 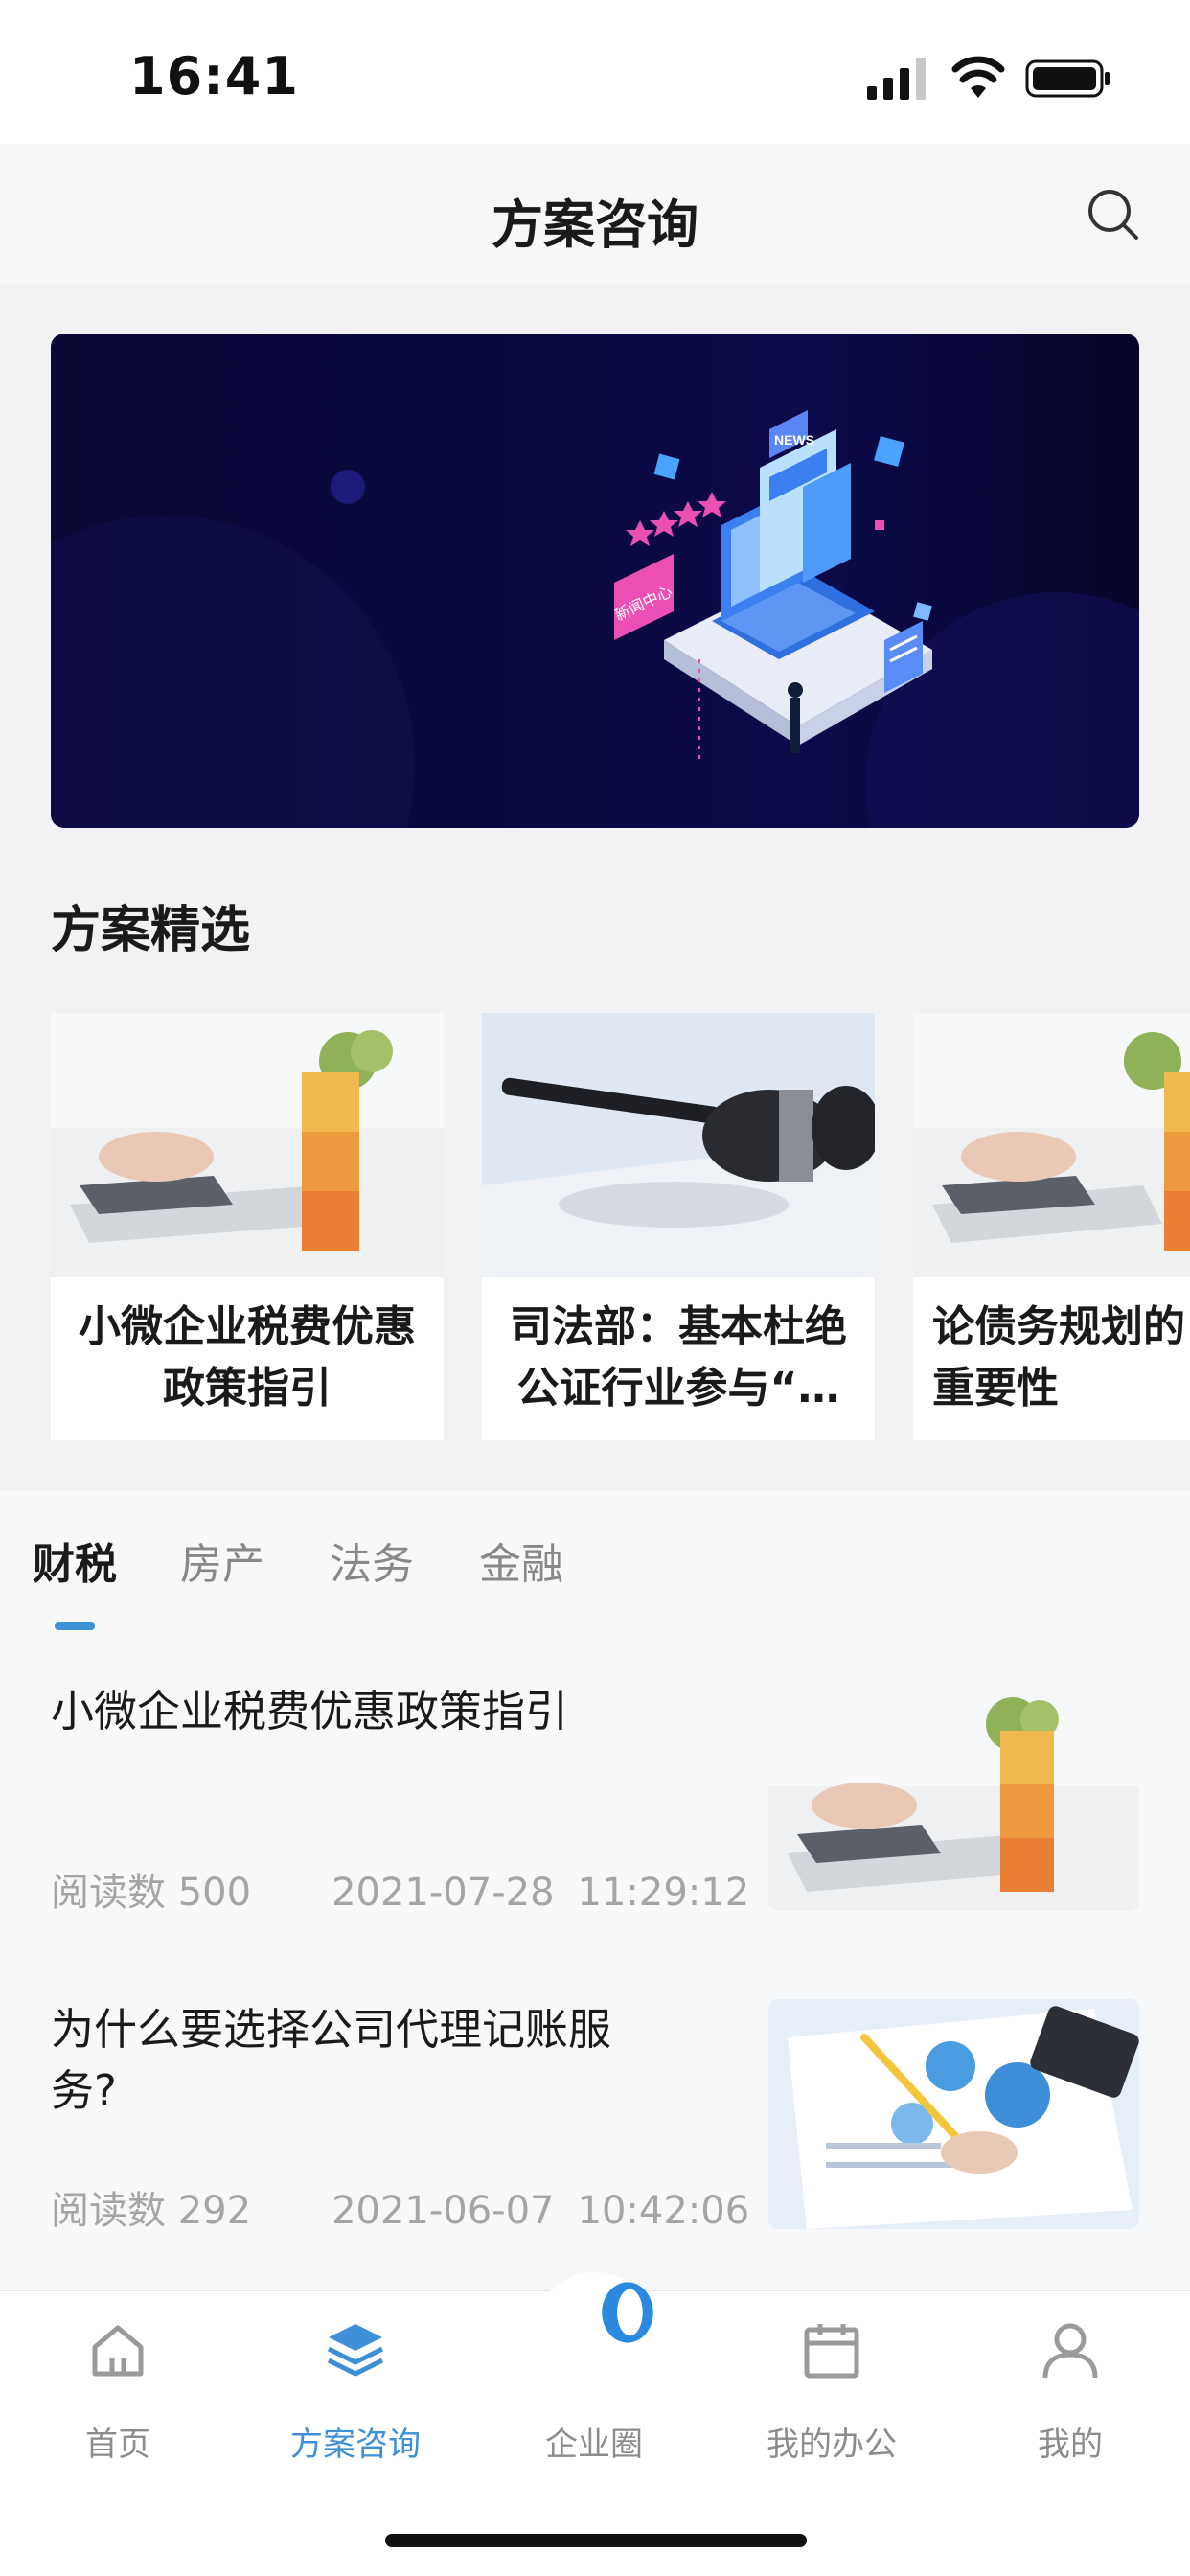 I want to click on accounting-chart-thumbnail, so click(x=953, y=2114).